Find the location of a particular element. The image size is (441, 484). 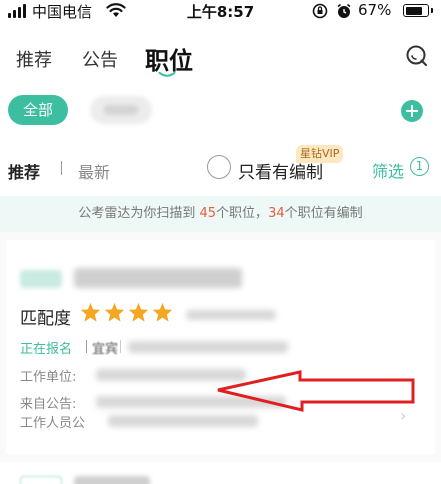

tab-announcement: 公告 is located at coordinates (100, 59).